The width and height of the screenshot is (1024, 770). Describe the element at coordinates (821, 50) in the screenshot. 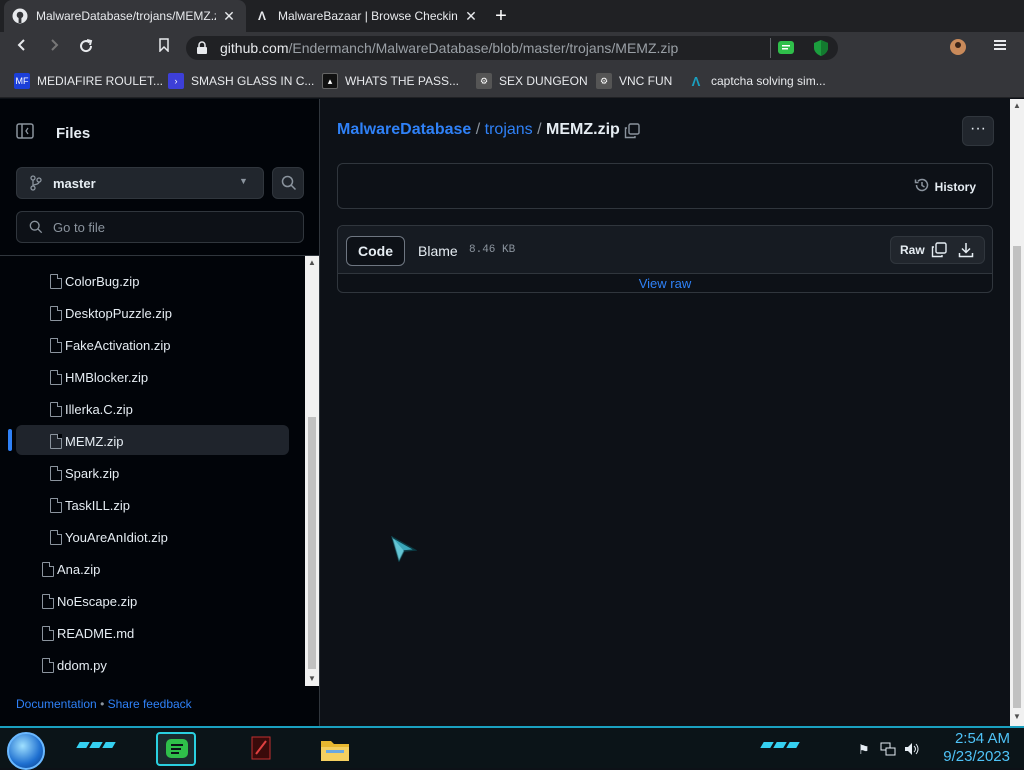

I see `extension-shield-icon` at that location.